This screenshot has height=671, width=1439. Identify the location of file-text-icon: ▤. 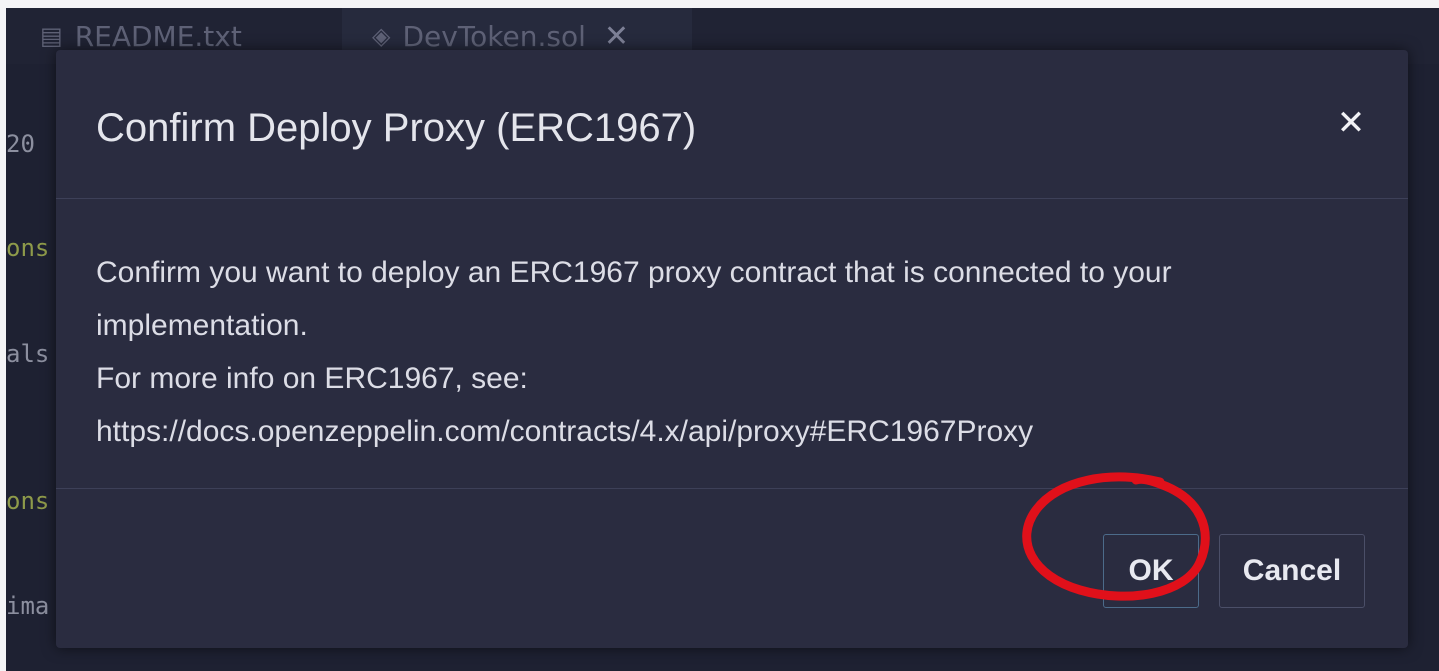
(51, 36).